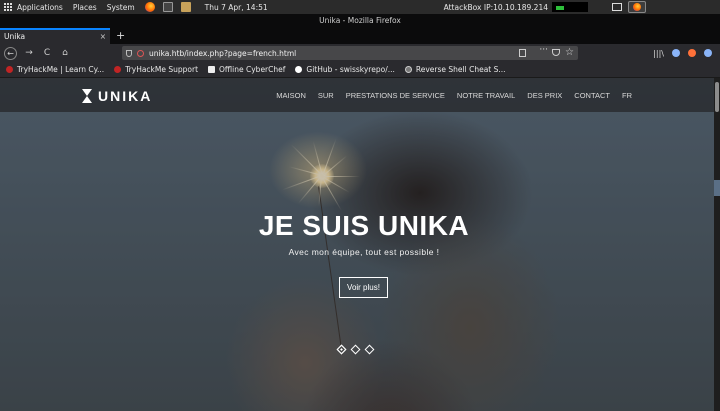 The width and height of the screenshot is (720, 411). What do you see at coordinates (364, 252) in the screenshot?
I see `hero-subtitle: Avec mon équipe, tout est possible !` at bounding box center [364, 252].